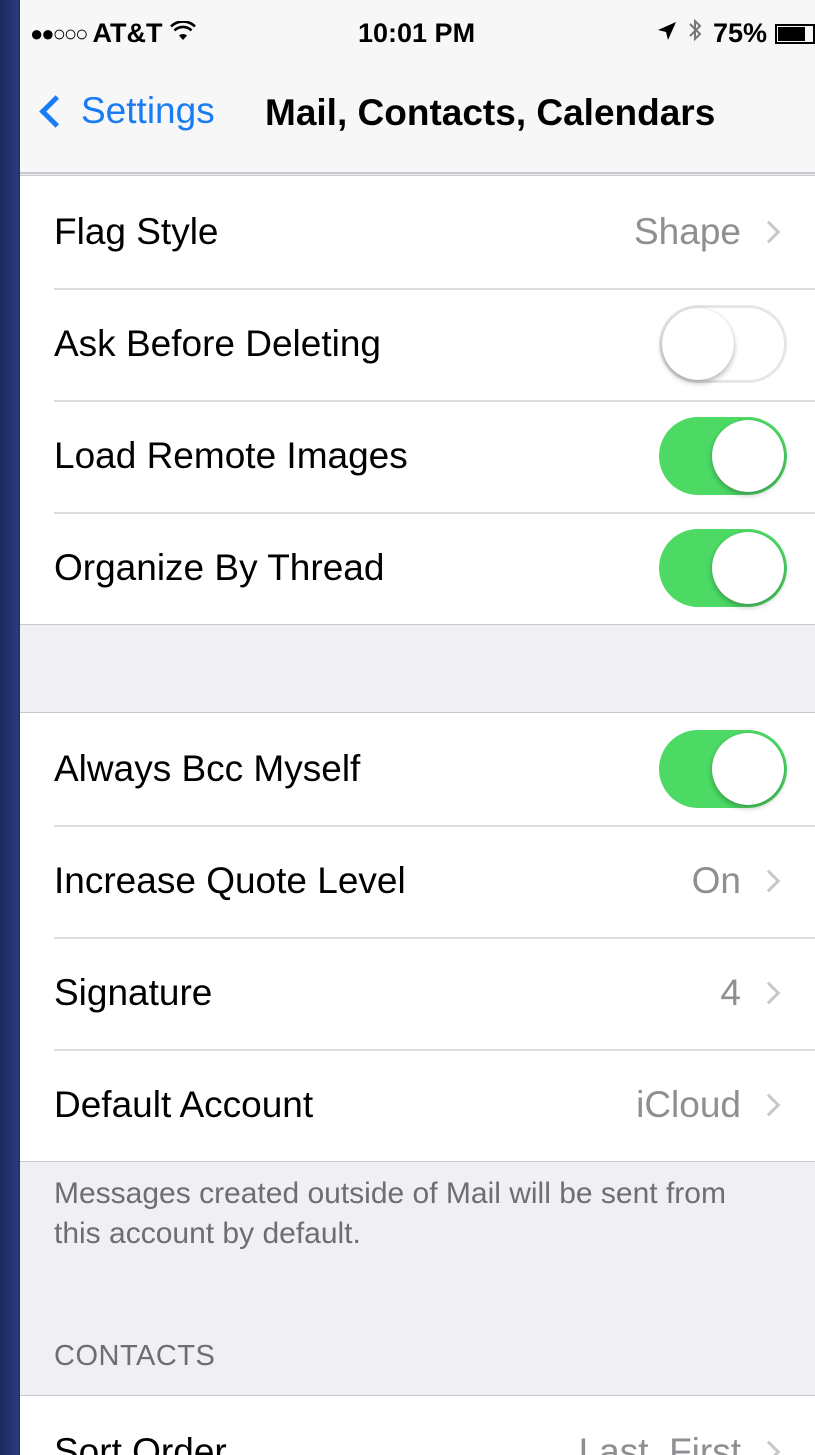  Describe the element at coordinates (127, 33) in the screenshot. I see `carrier-name: AT&T` at that location.